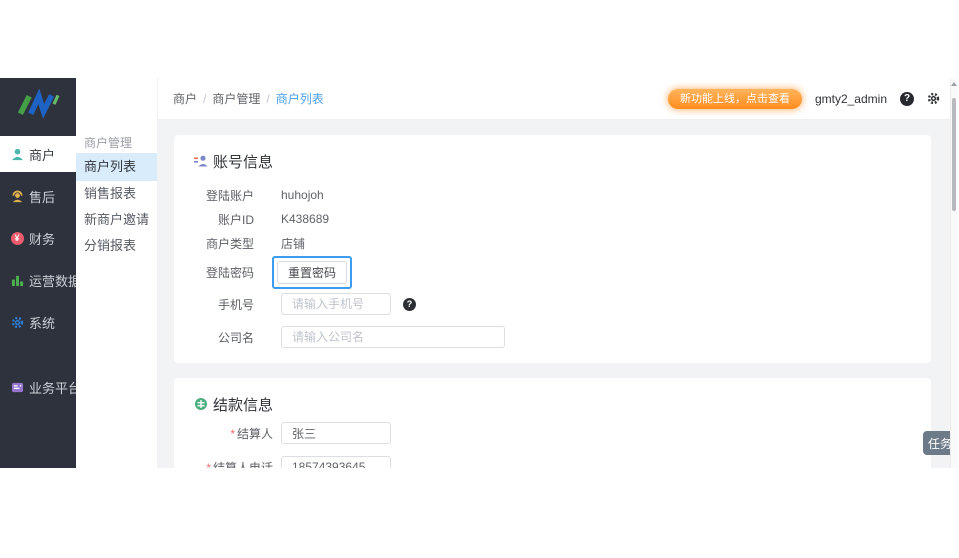  What do you see at coordinates (235, 337) in the screenshot?
I see `company-label: 公司名` at bounding box center [235, 337].